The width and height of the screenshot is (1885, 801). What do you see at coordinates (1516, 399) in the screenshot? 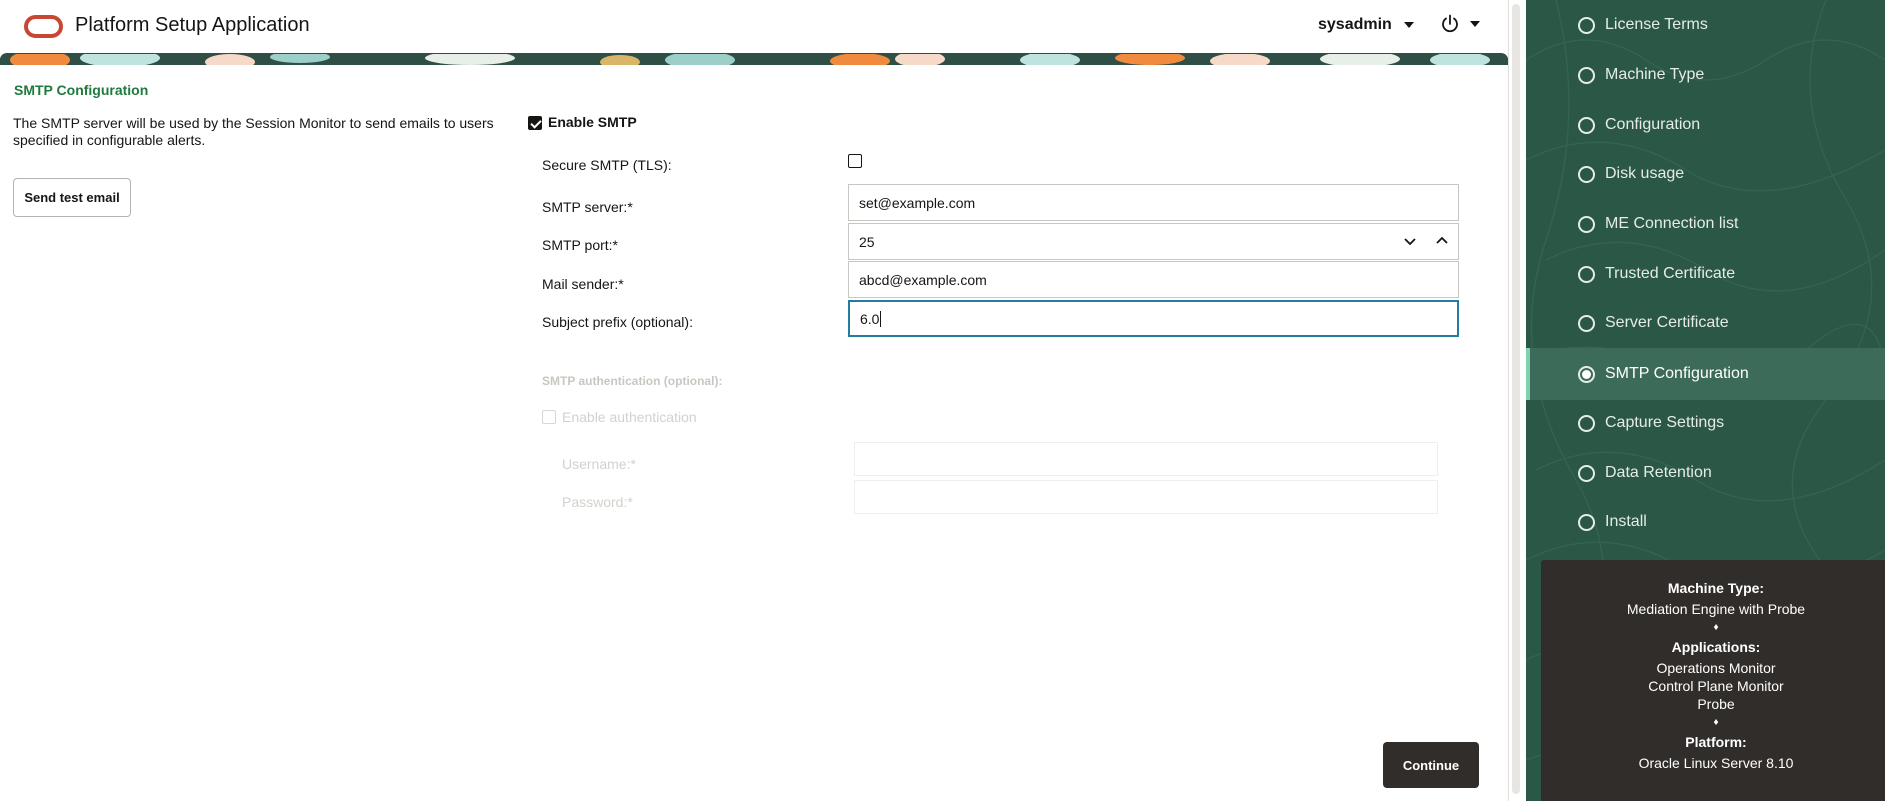
I see `scrollbar-thumb` at bounding box center [1516, 399].